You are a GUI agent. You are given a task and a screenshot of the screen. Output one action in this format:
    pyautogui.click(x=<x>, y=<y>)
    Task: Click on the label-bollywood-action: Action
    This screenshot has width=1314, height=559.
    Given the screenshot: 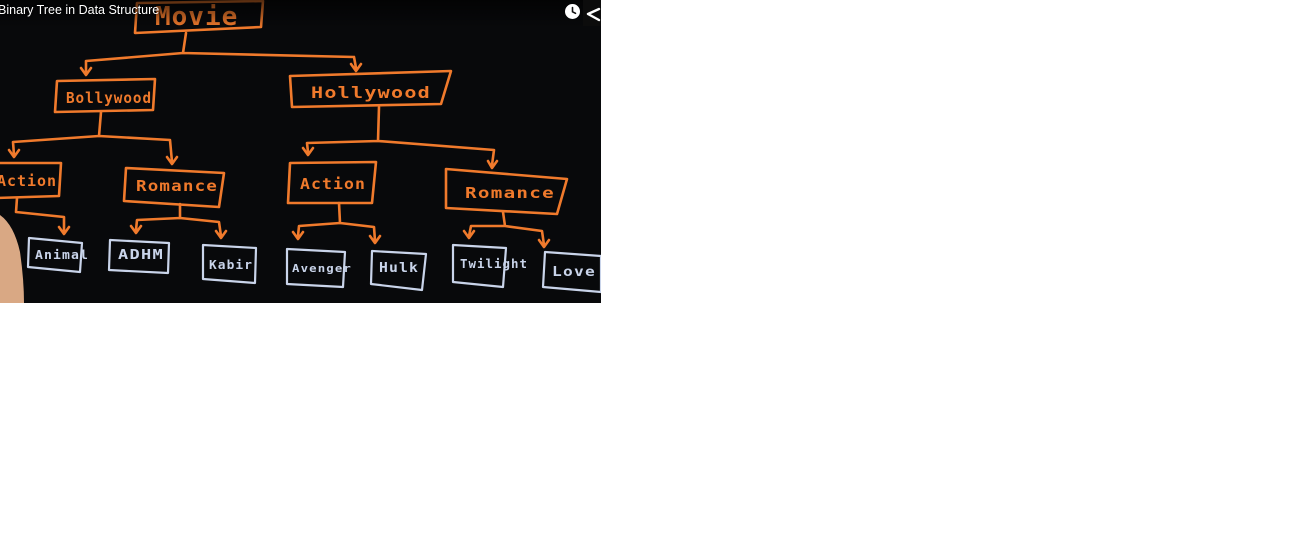 What is the action you would take?
    pyautogui.click(x=28, y=181)
    